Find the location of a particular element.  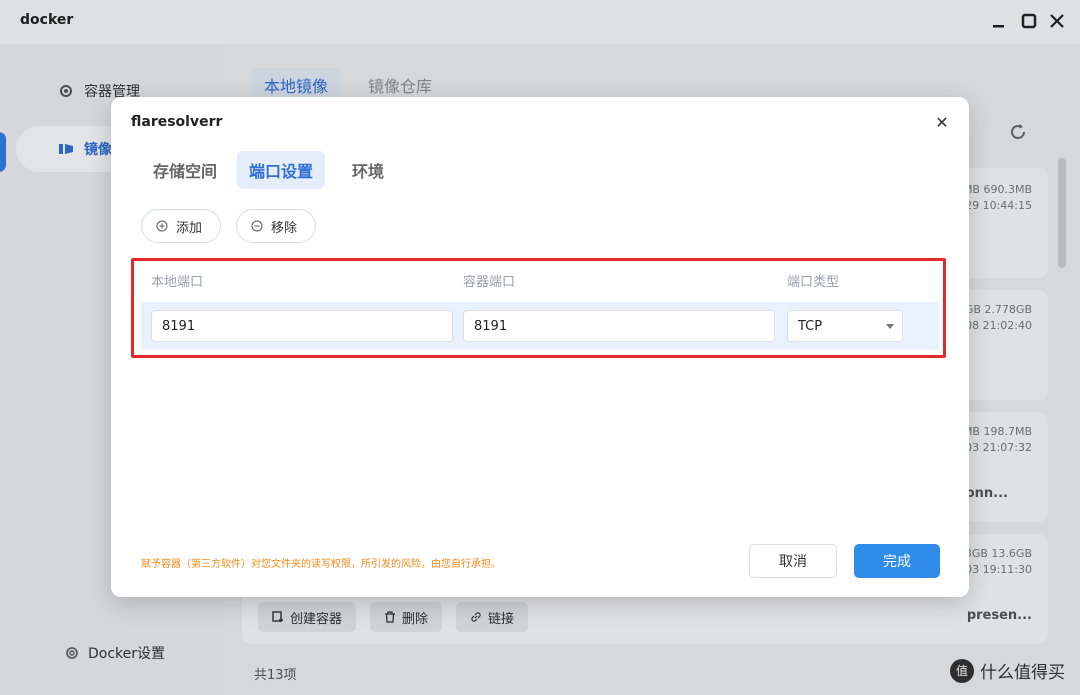

plus-circle-icon is located at coordinates (162, 226).